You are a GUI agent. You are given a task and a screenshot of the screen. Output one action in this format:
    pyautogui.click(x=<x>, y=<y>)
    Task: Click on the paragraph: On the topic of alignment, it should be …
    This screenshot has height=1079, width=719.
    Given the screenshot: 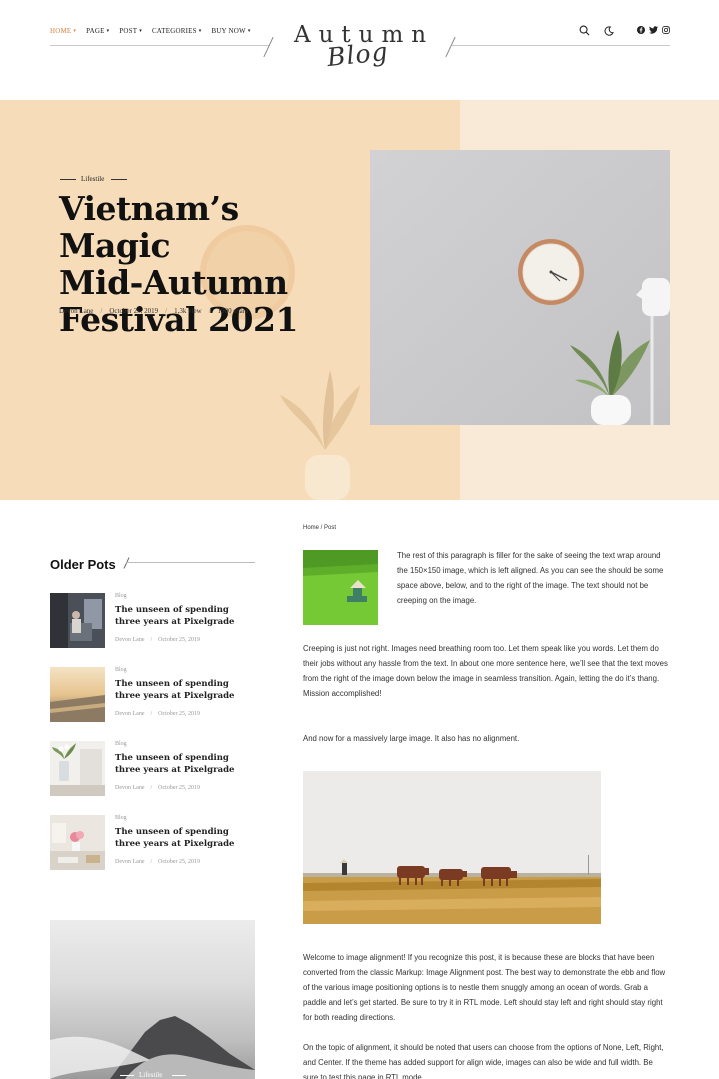 What is the action you would take?
    pyautogui.click(x=483, y=1061)
    